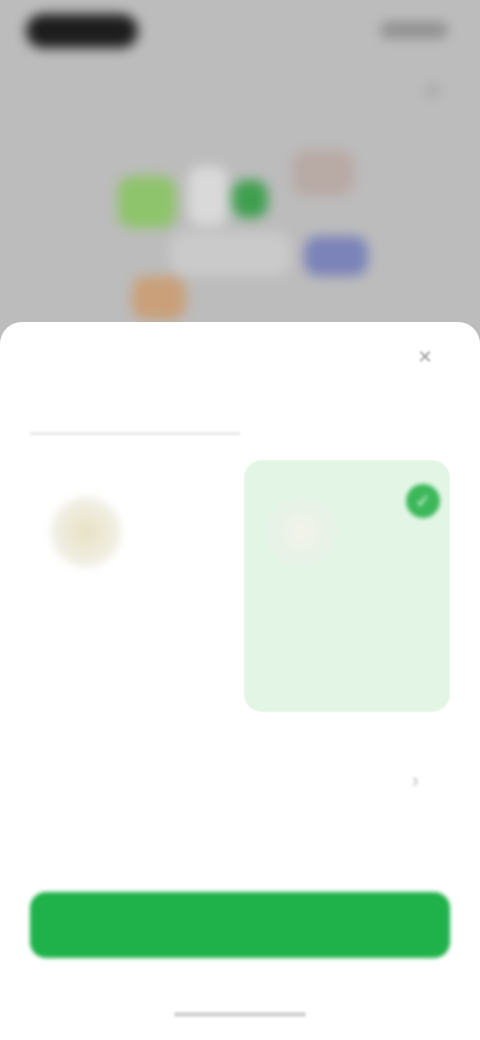  I want to click on tab-bar, so click(240, 412).